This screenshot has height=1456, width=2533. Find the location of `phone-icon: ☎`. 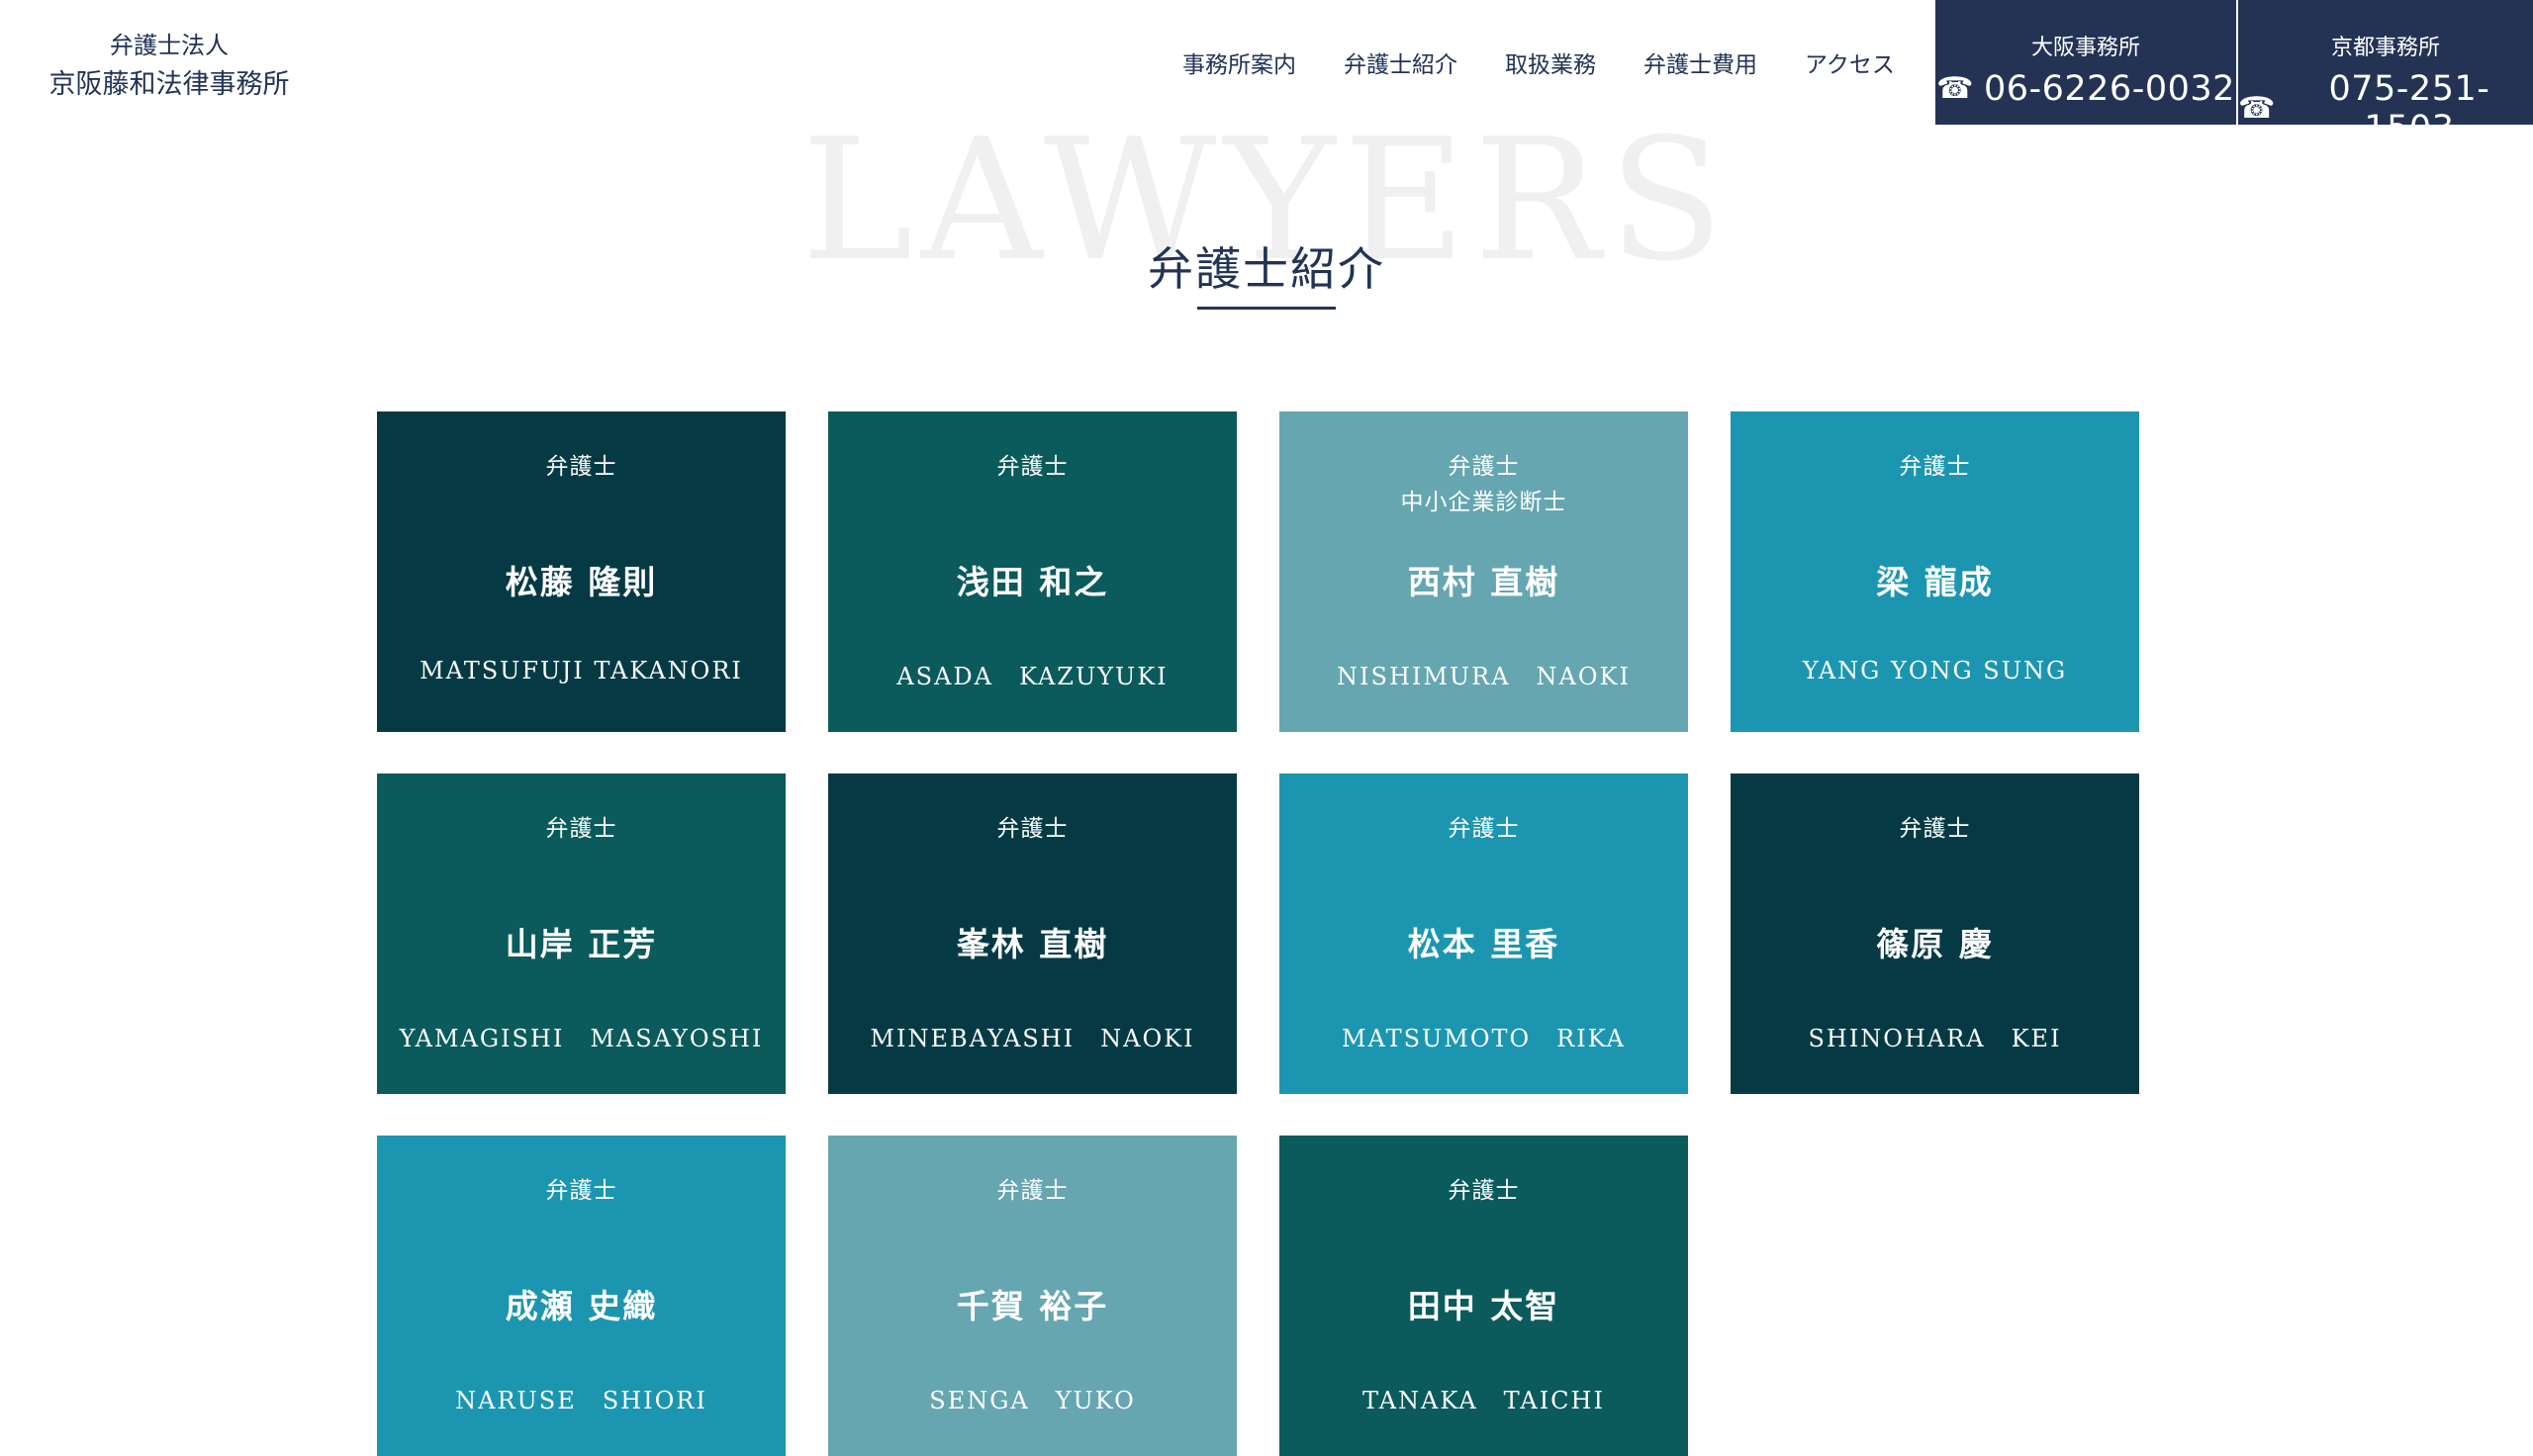

phone-icon: ☎ is located at coordinates (1955, 88).